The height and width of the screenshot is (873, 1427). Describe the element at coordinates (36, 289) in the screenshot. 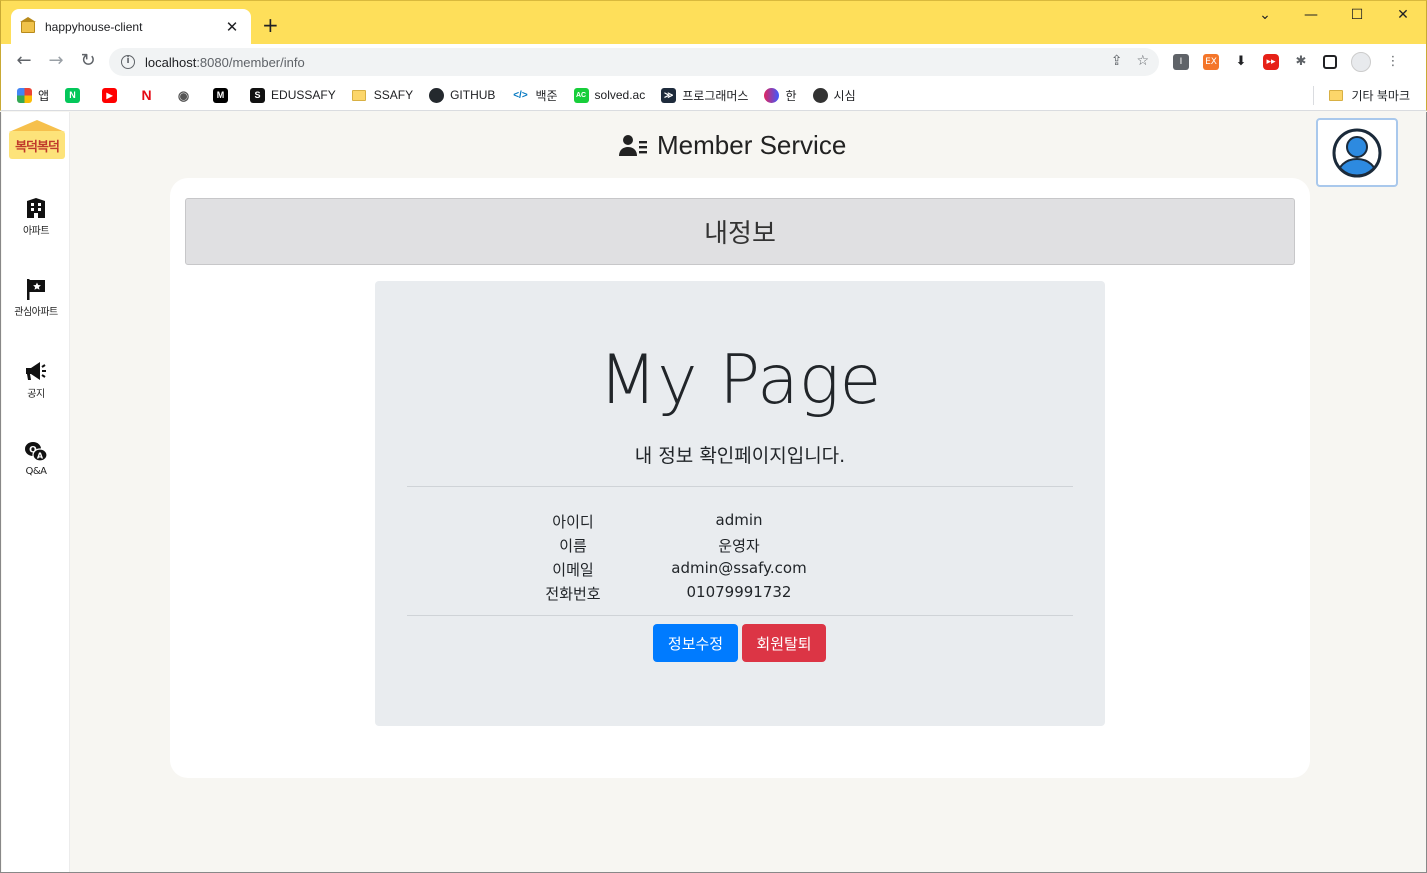

I see `flag-star-icon` at that location.